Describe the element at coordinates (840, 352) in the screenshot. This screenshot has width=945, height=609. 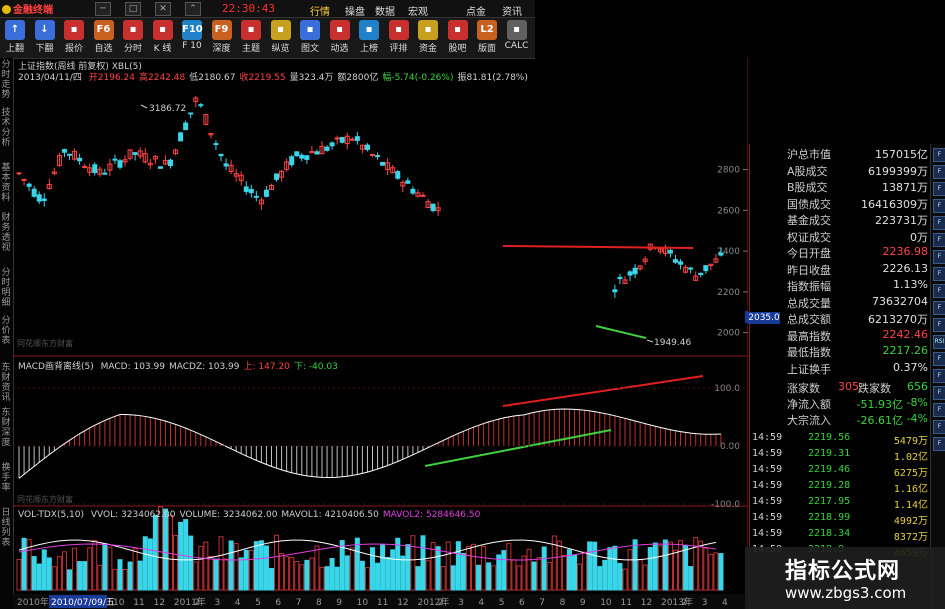
I see `stat-row: 最低指数 2217.26` at that location.